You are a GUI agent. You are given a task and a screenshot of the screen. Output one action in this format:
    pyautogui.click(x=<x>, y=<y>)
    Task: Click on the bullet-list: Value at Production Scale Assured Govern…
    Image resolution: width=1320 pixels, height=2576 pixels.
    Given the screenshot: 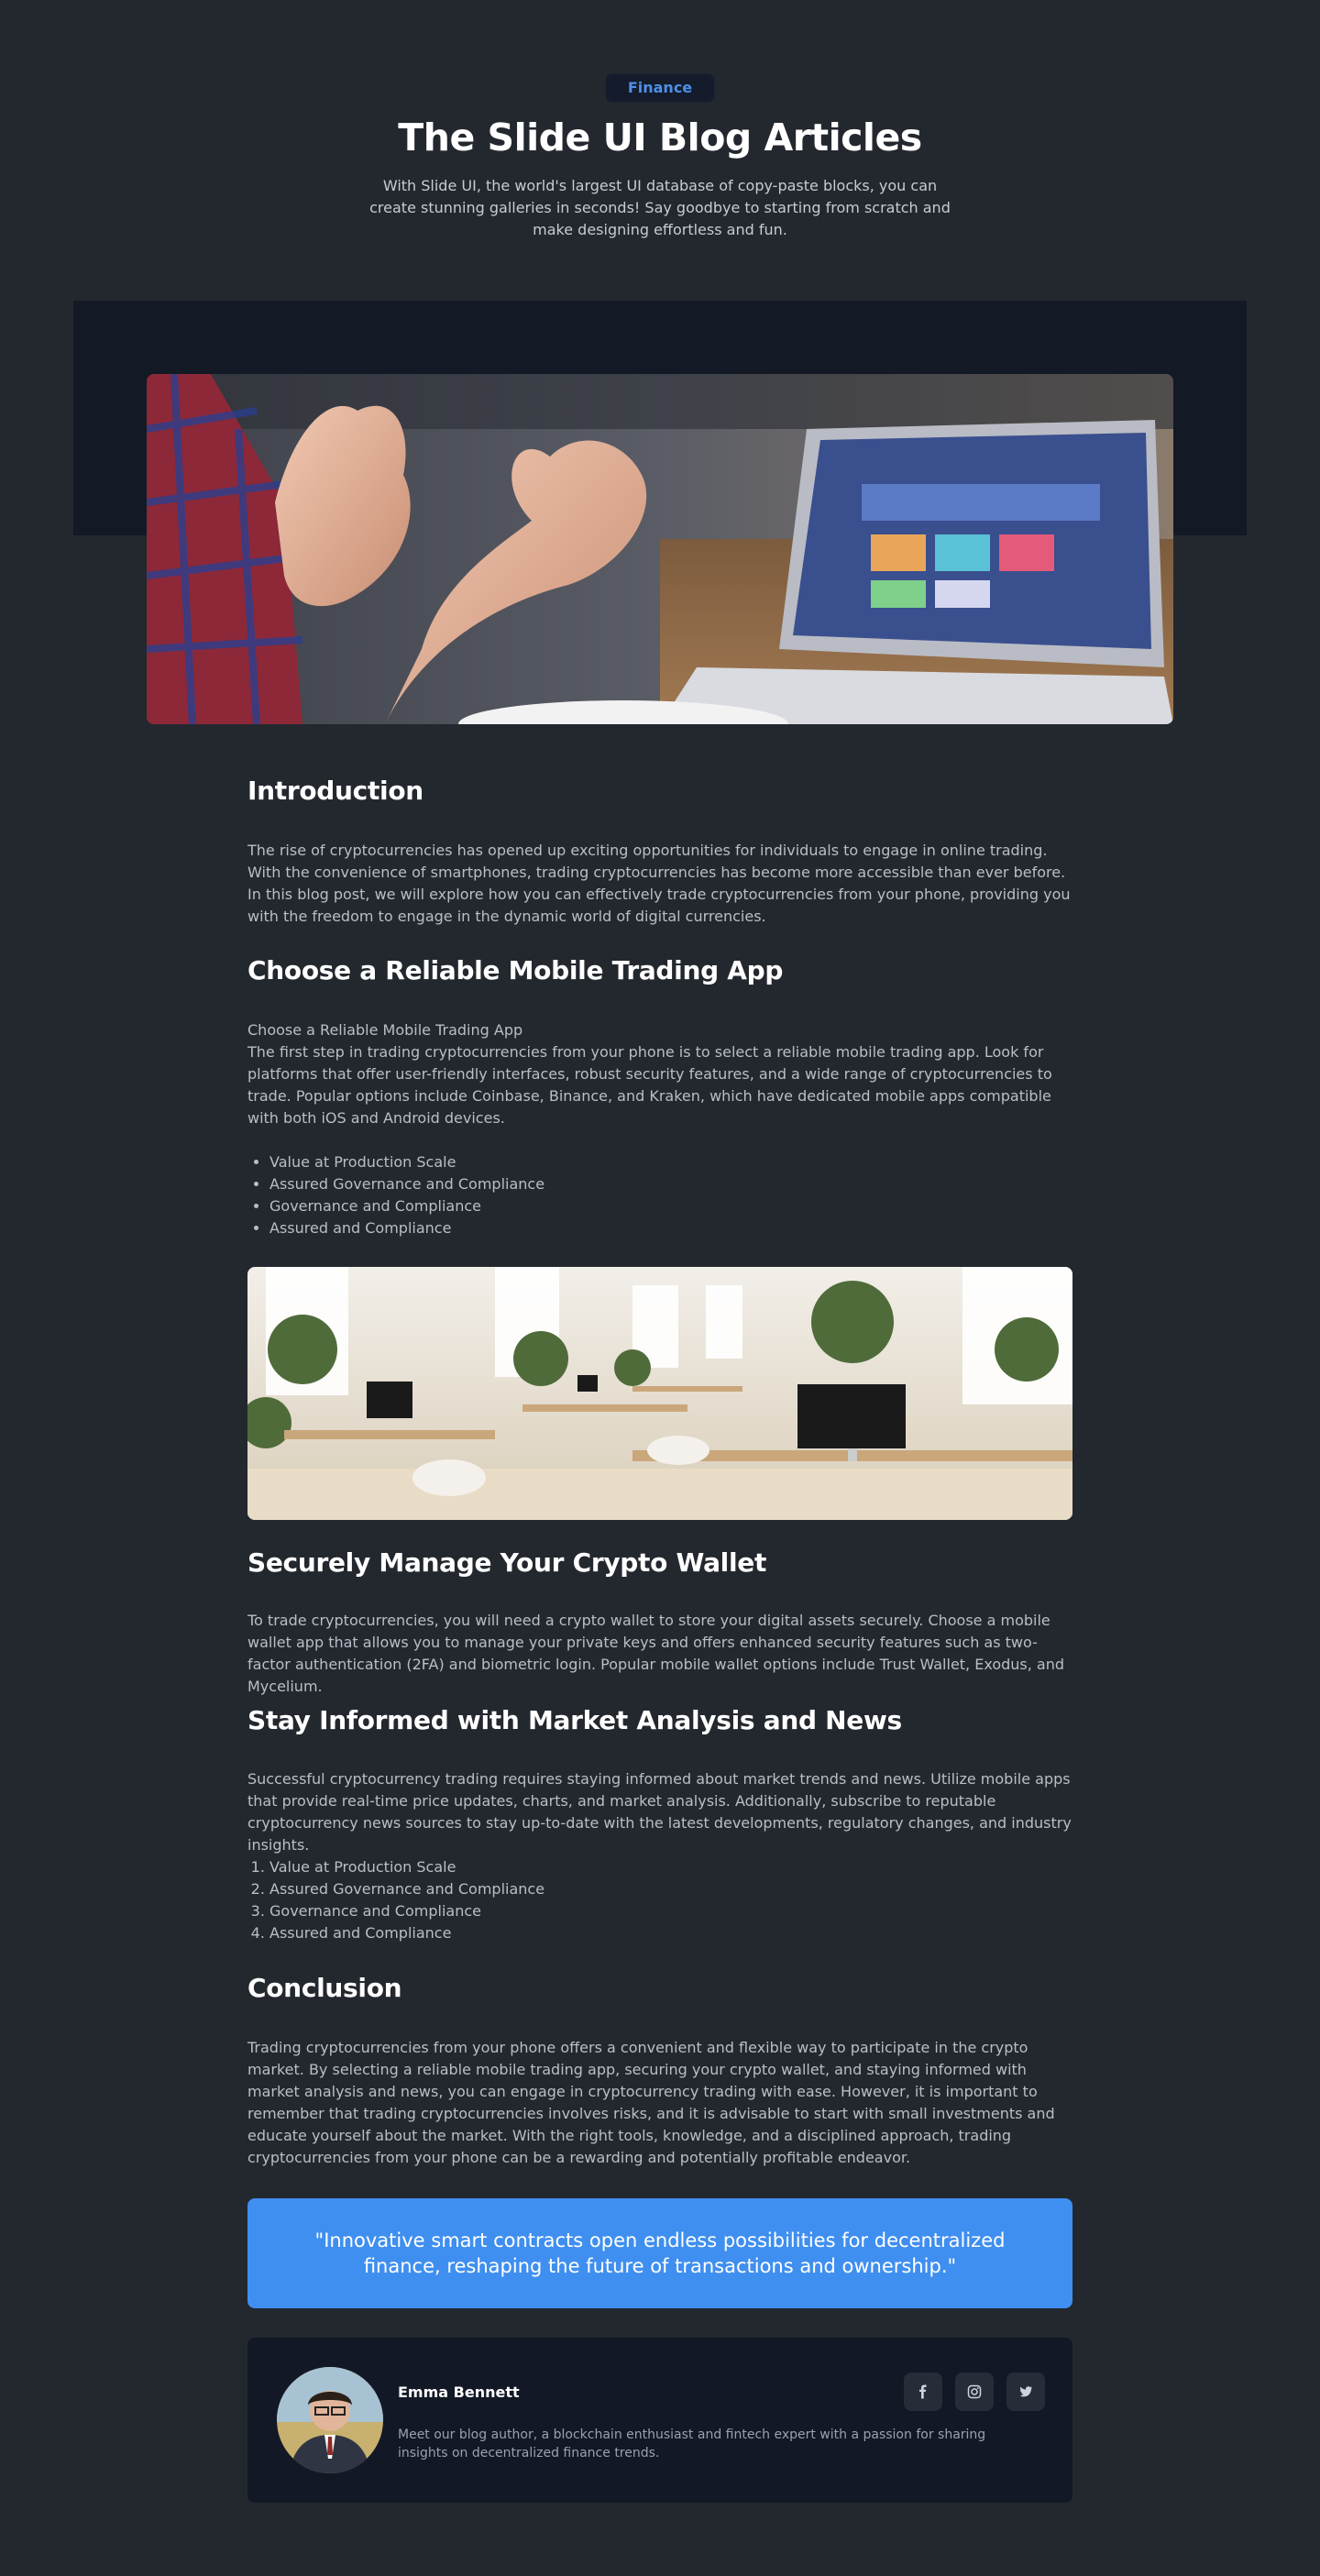 What is the action you would take?
    pyautogui.click(x=671, y=1195)
    